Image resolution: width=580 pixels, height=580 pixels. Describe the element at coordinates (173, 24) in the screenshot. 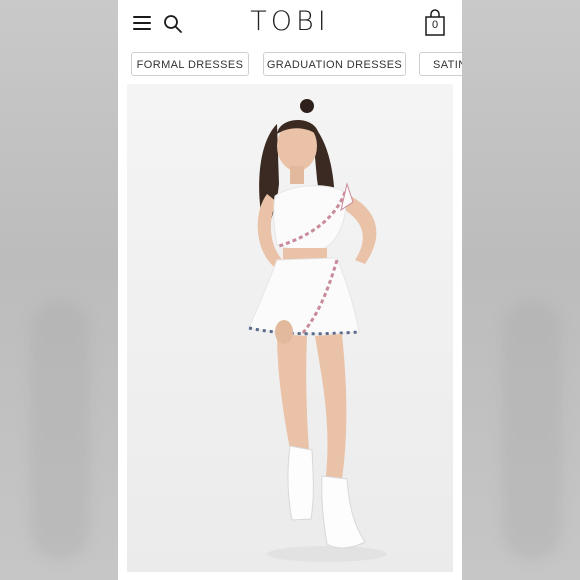

I see `search-icon` at that location.